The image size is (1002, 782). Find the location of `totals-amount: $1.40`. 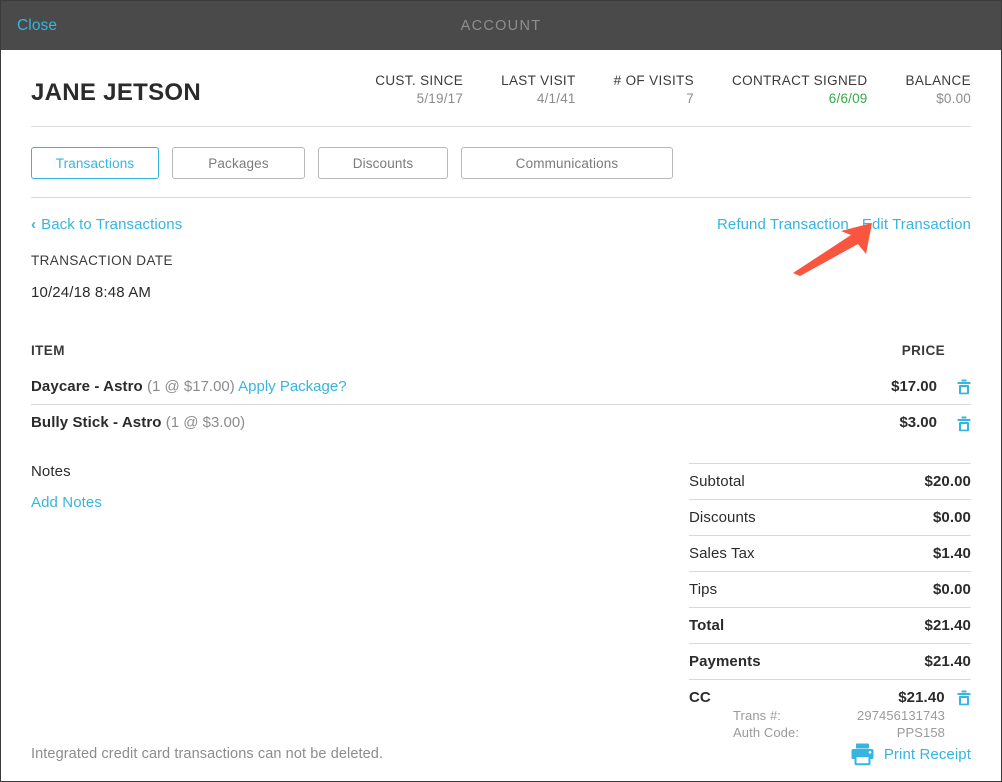

totals-amount: $1.40 is located at coordinates (899, 552).